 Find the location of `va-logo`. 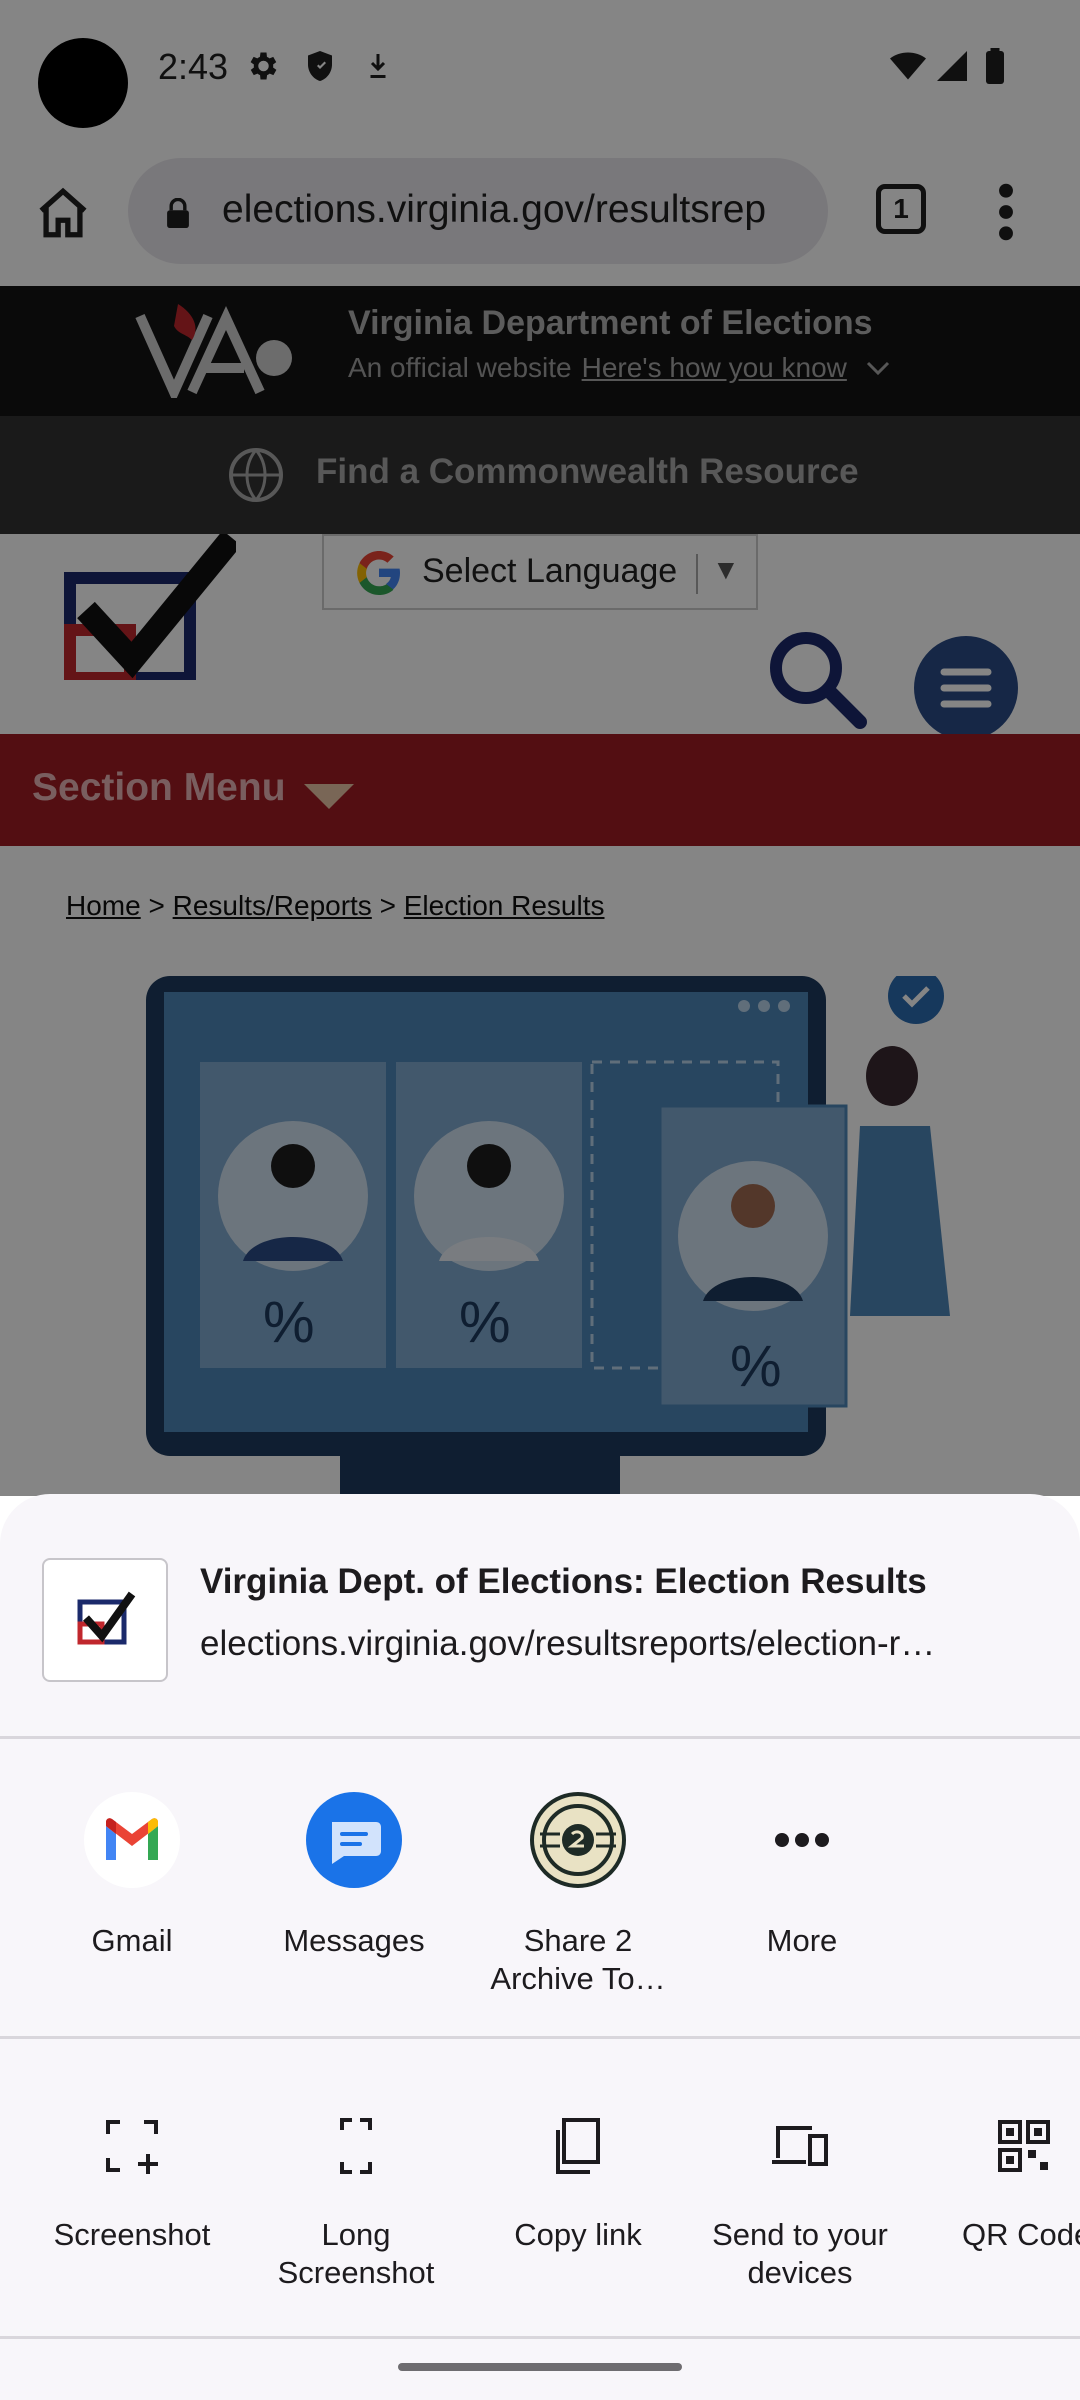

va-logo is located at coordinates (213, 351).